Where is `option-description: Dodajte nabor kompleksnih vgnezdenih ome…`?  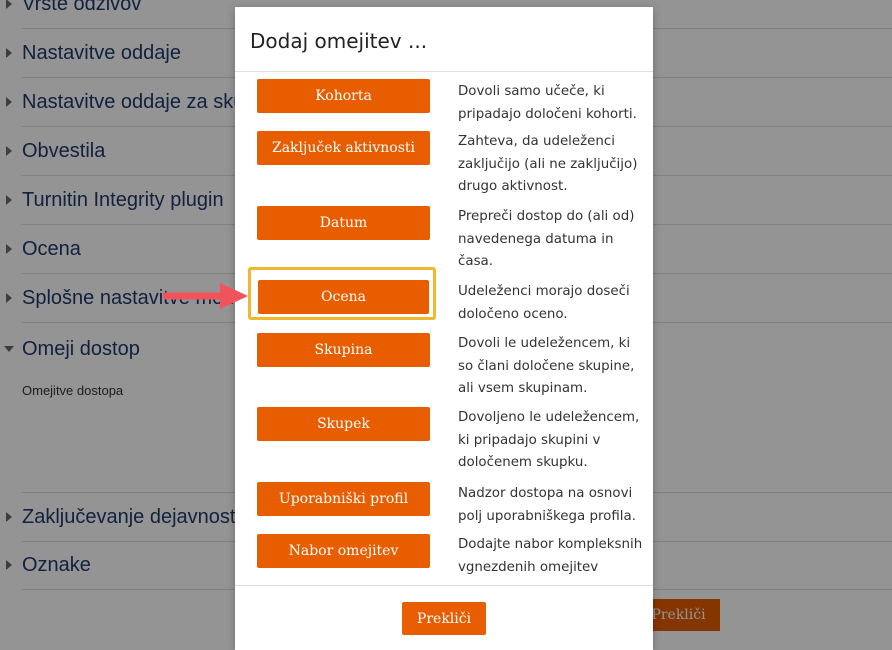 option-description: Dodajte nabor kompleksnih vgnezdenih ome… is located at coordinates (550, 556).